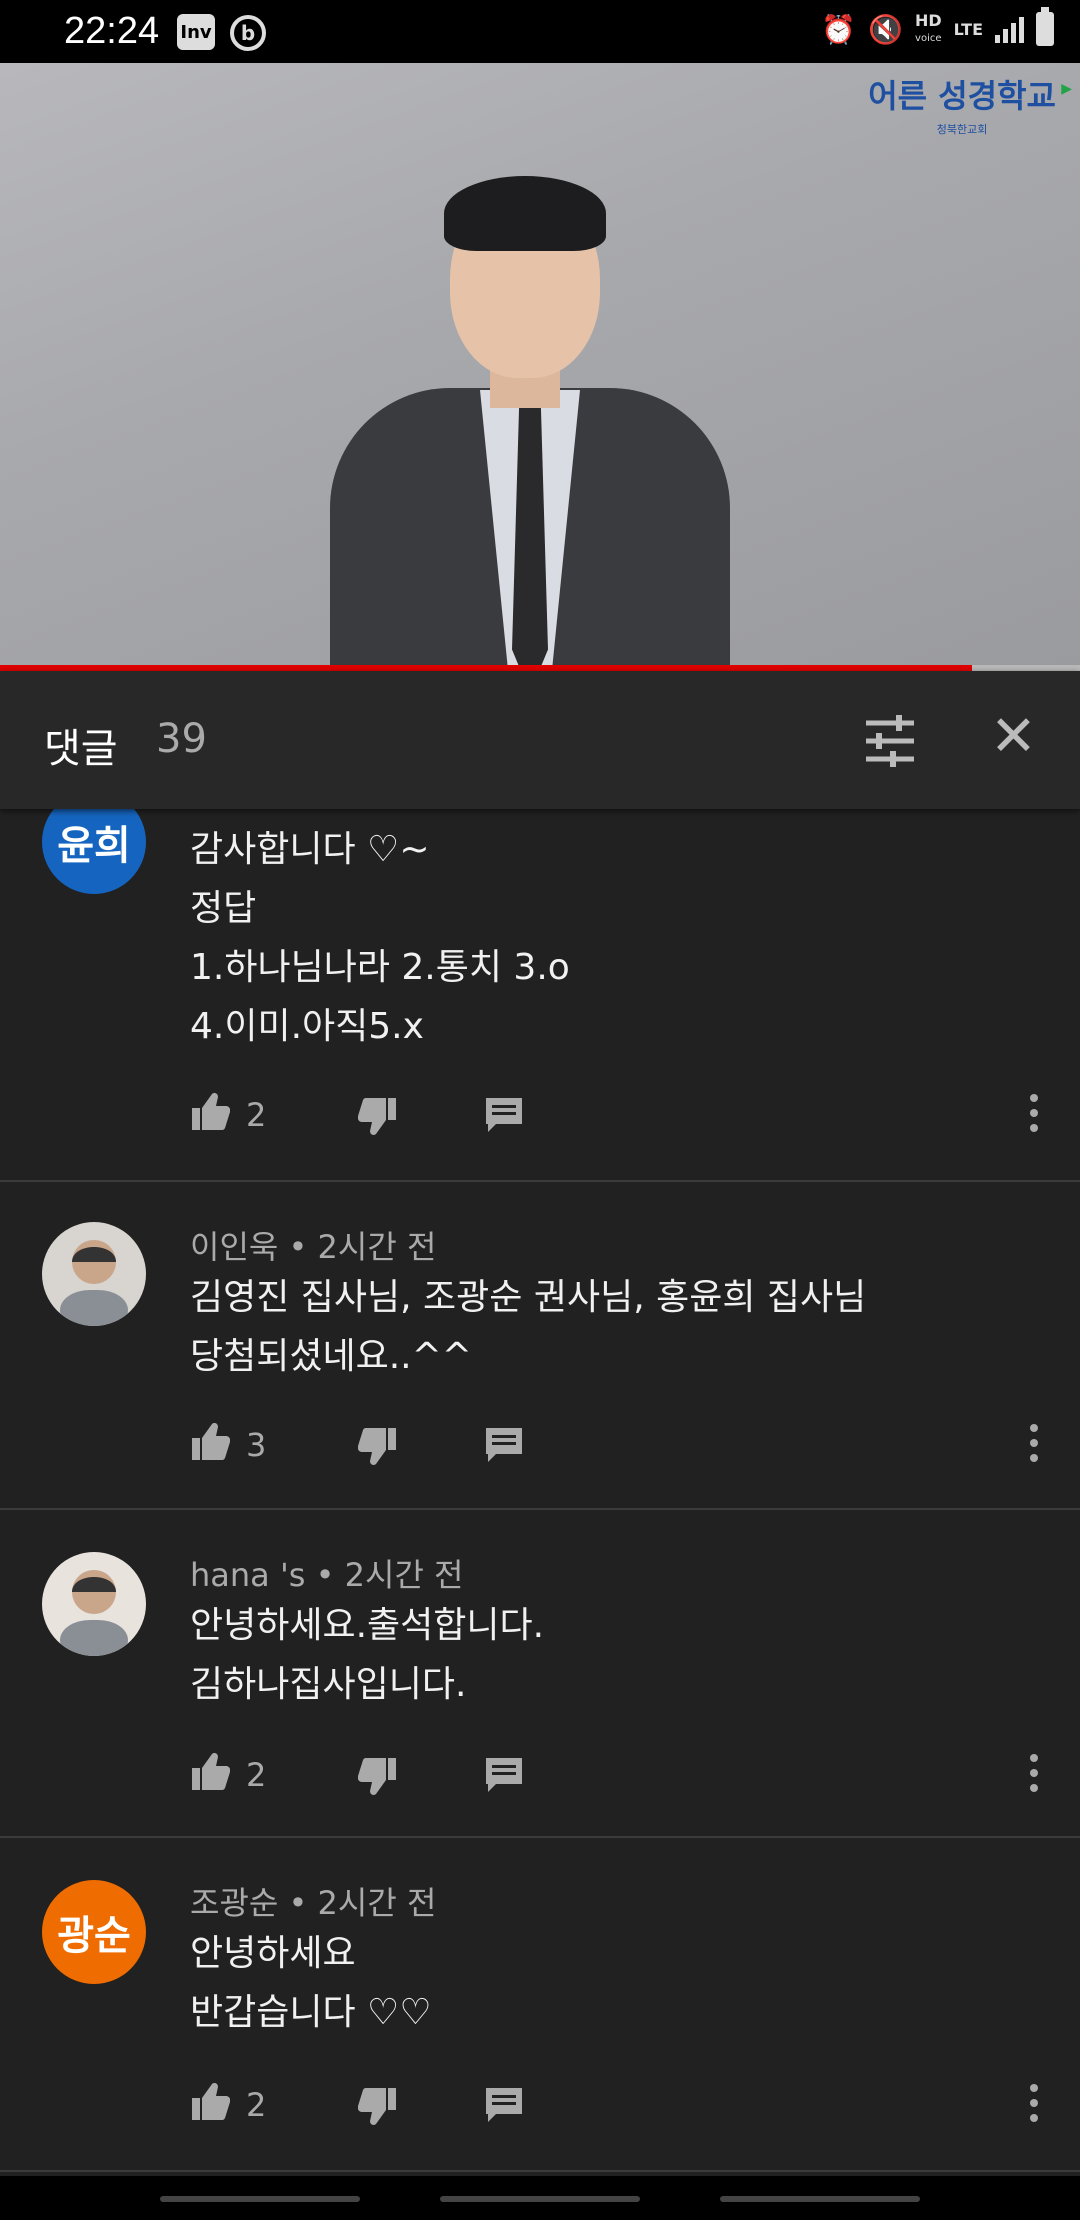 The width and height of the screenshot is (1080, 2220). I want to click on comment-actions: 3, so click(628, 1445).